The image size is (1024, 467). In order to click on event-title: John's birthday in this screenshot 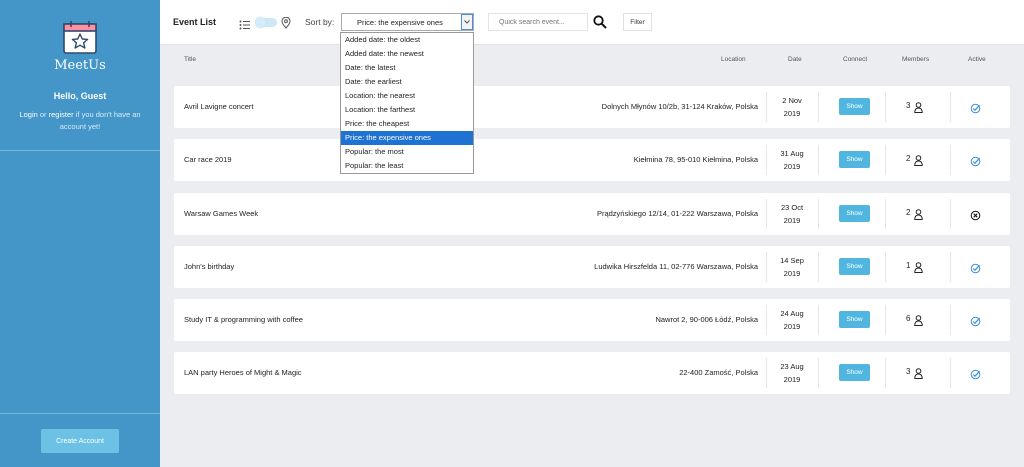, I will do `click(209, 266)`.